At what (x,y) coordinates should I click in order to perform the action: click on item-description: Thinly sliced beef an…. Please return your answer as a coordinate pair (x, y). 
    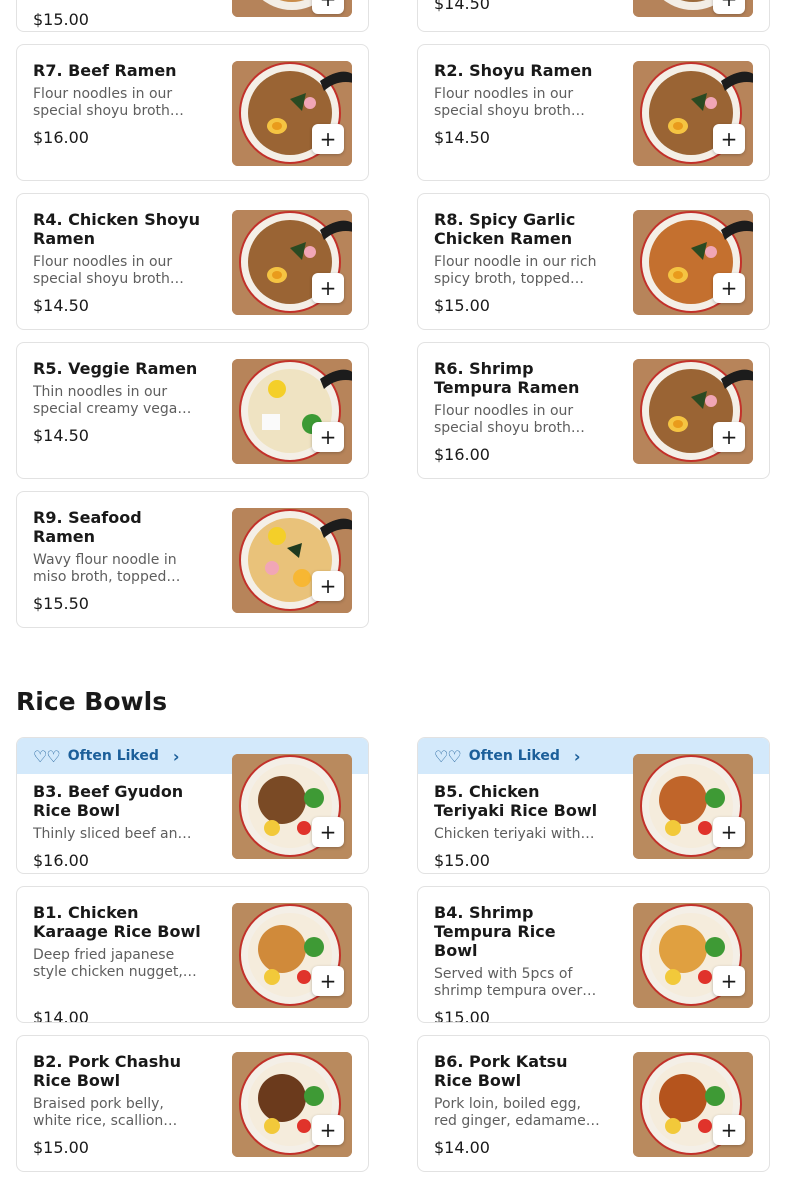
    Looking at the image, I should click on (112, 834).